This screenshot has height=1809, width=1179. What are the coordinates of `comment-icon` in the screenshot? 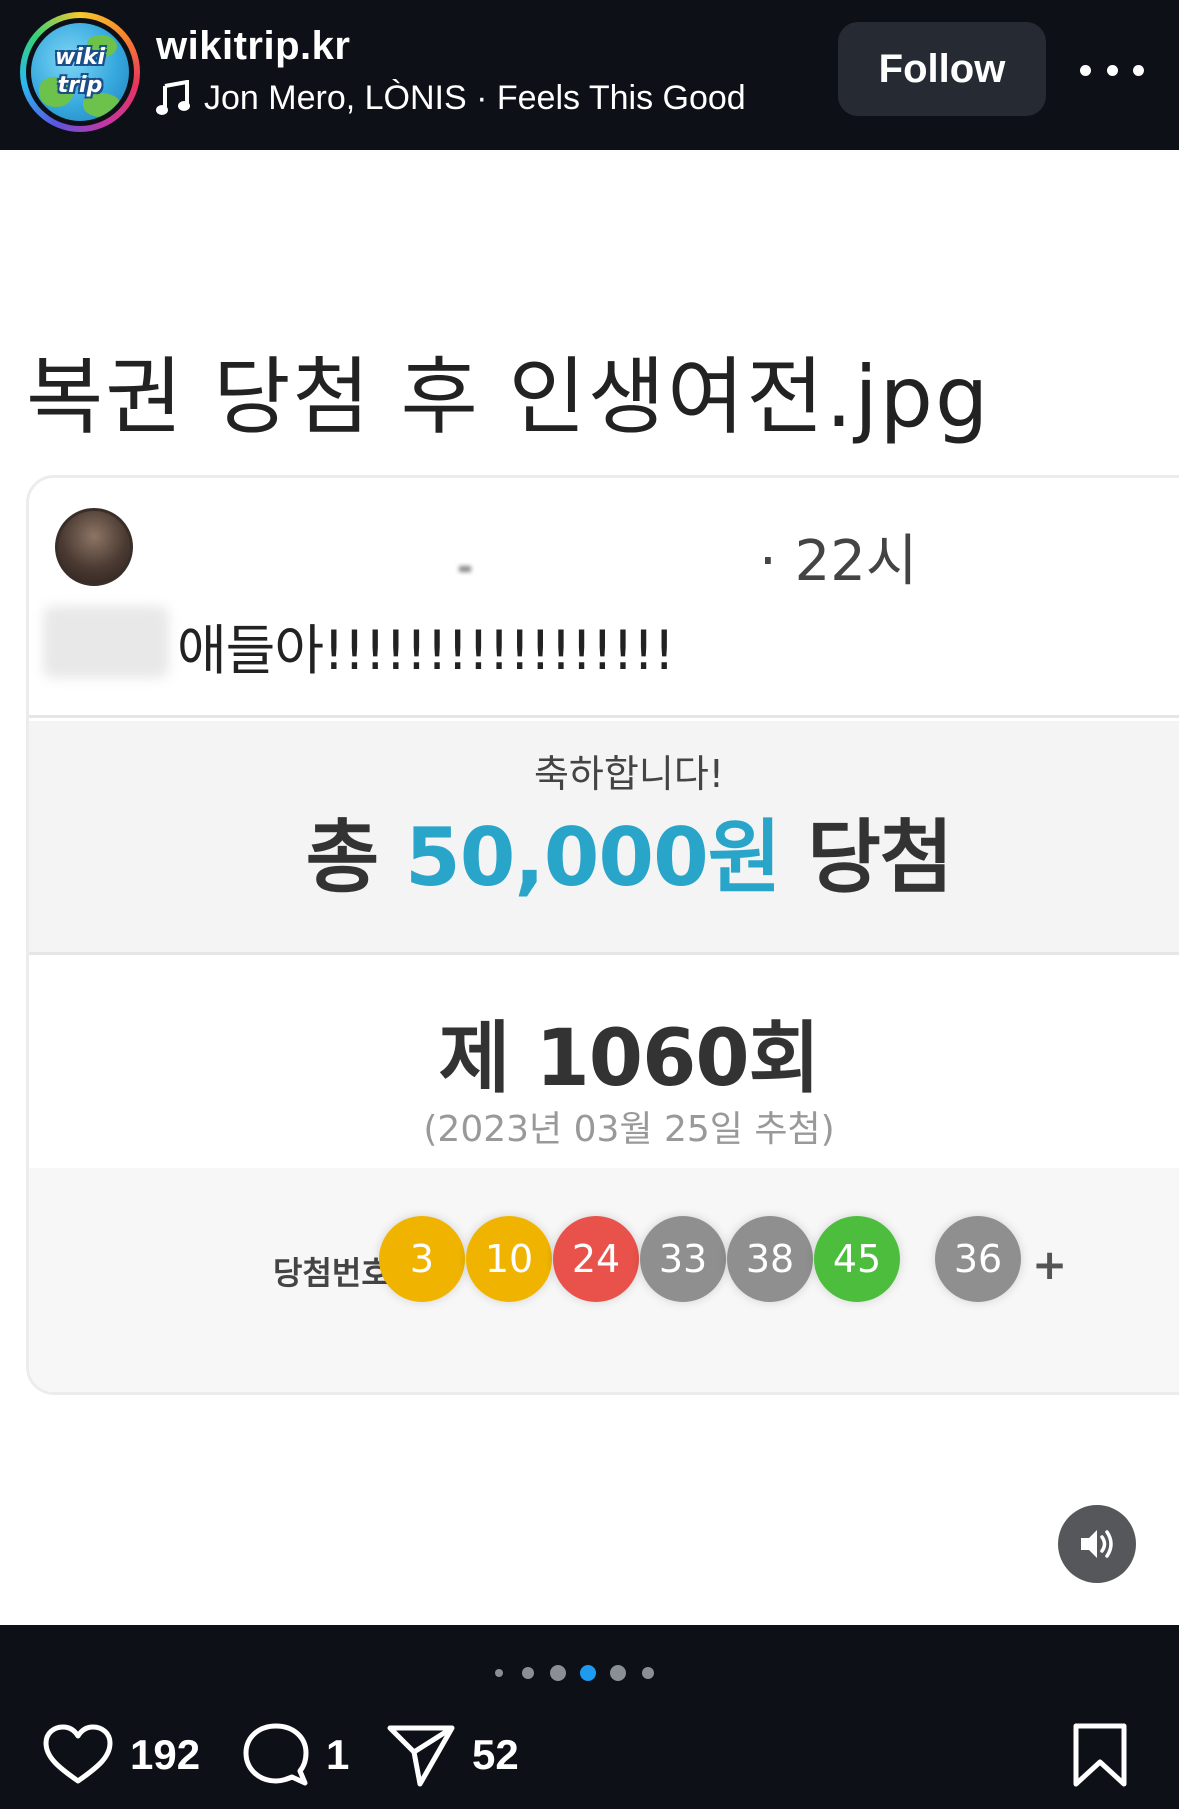 It's located at (276, 1754).